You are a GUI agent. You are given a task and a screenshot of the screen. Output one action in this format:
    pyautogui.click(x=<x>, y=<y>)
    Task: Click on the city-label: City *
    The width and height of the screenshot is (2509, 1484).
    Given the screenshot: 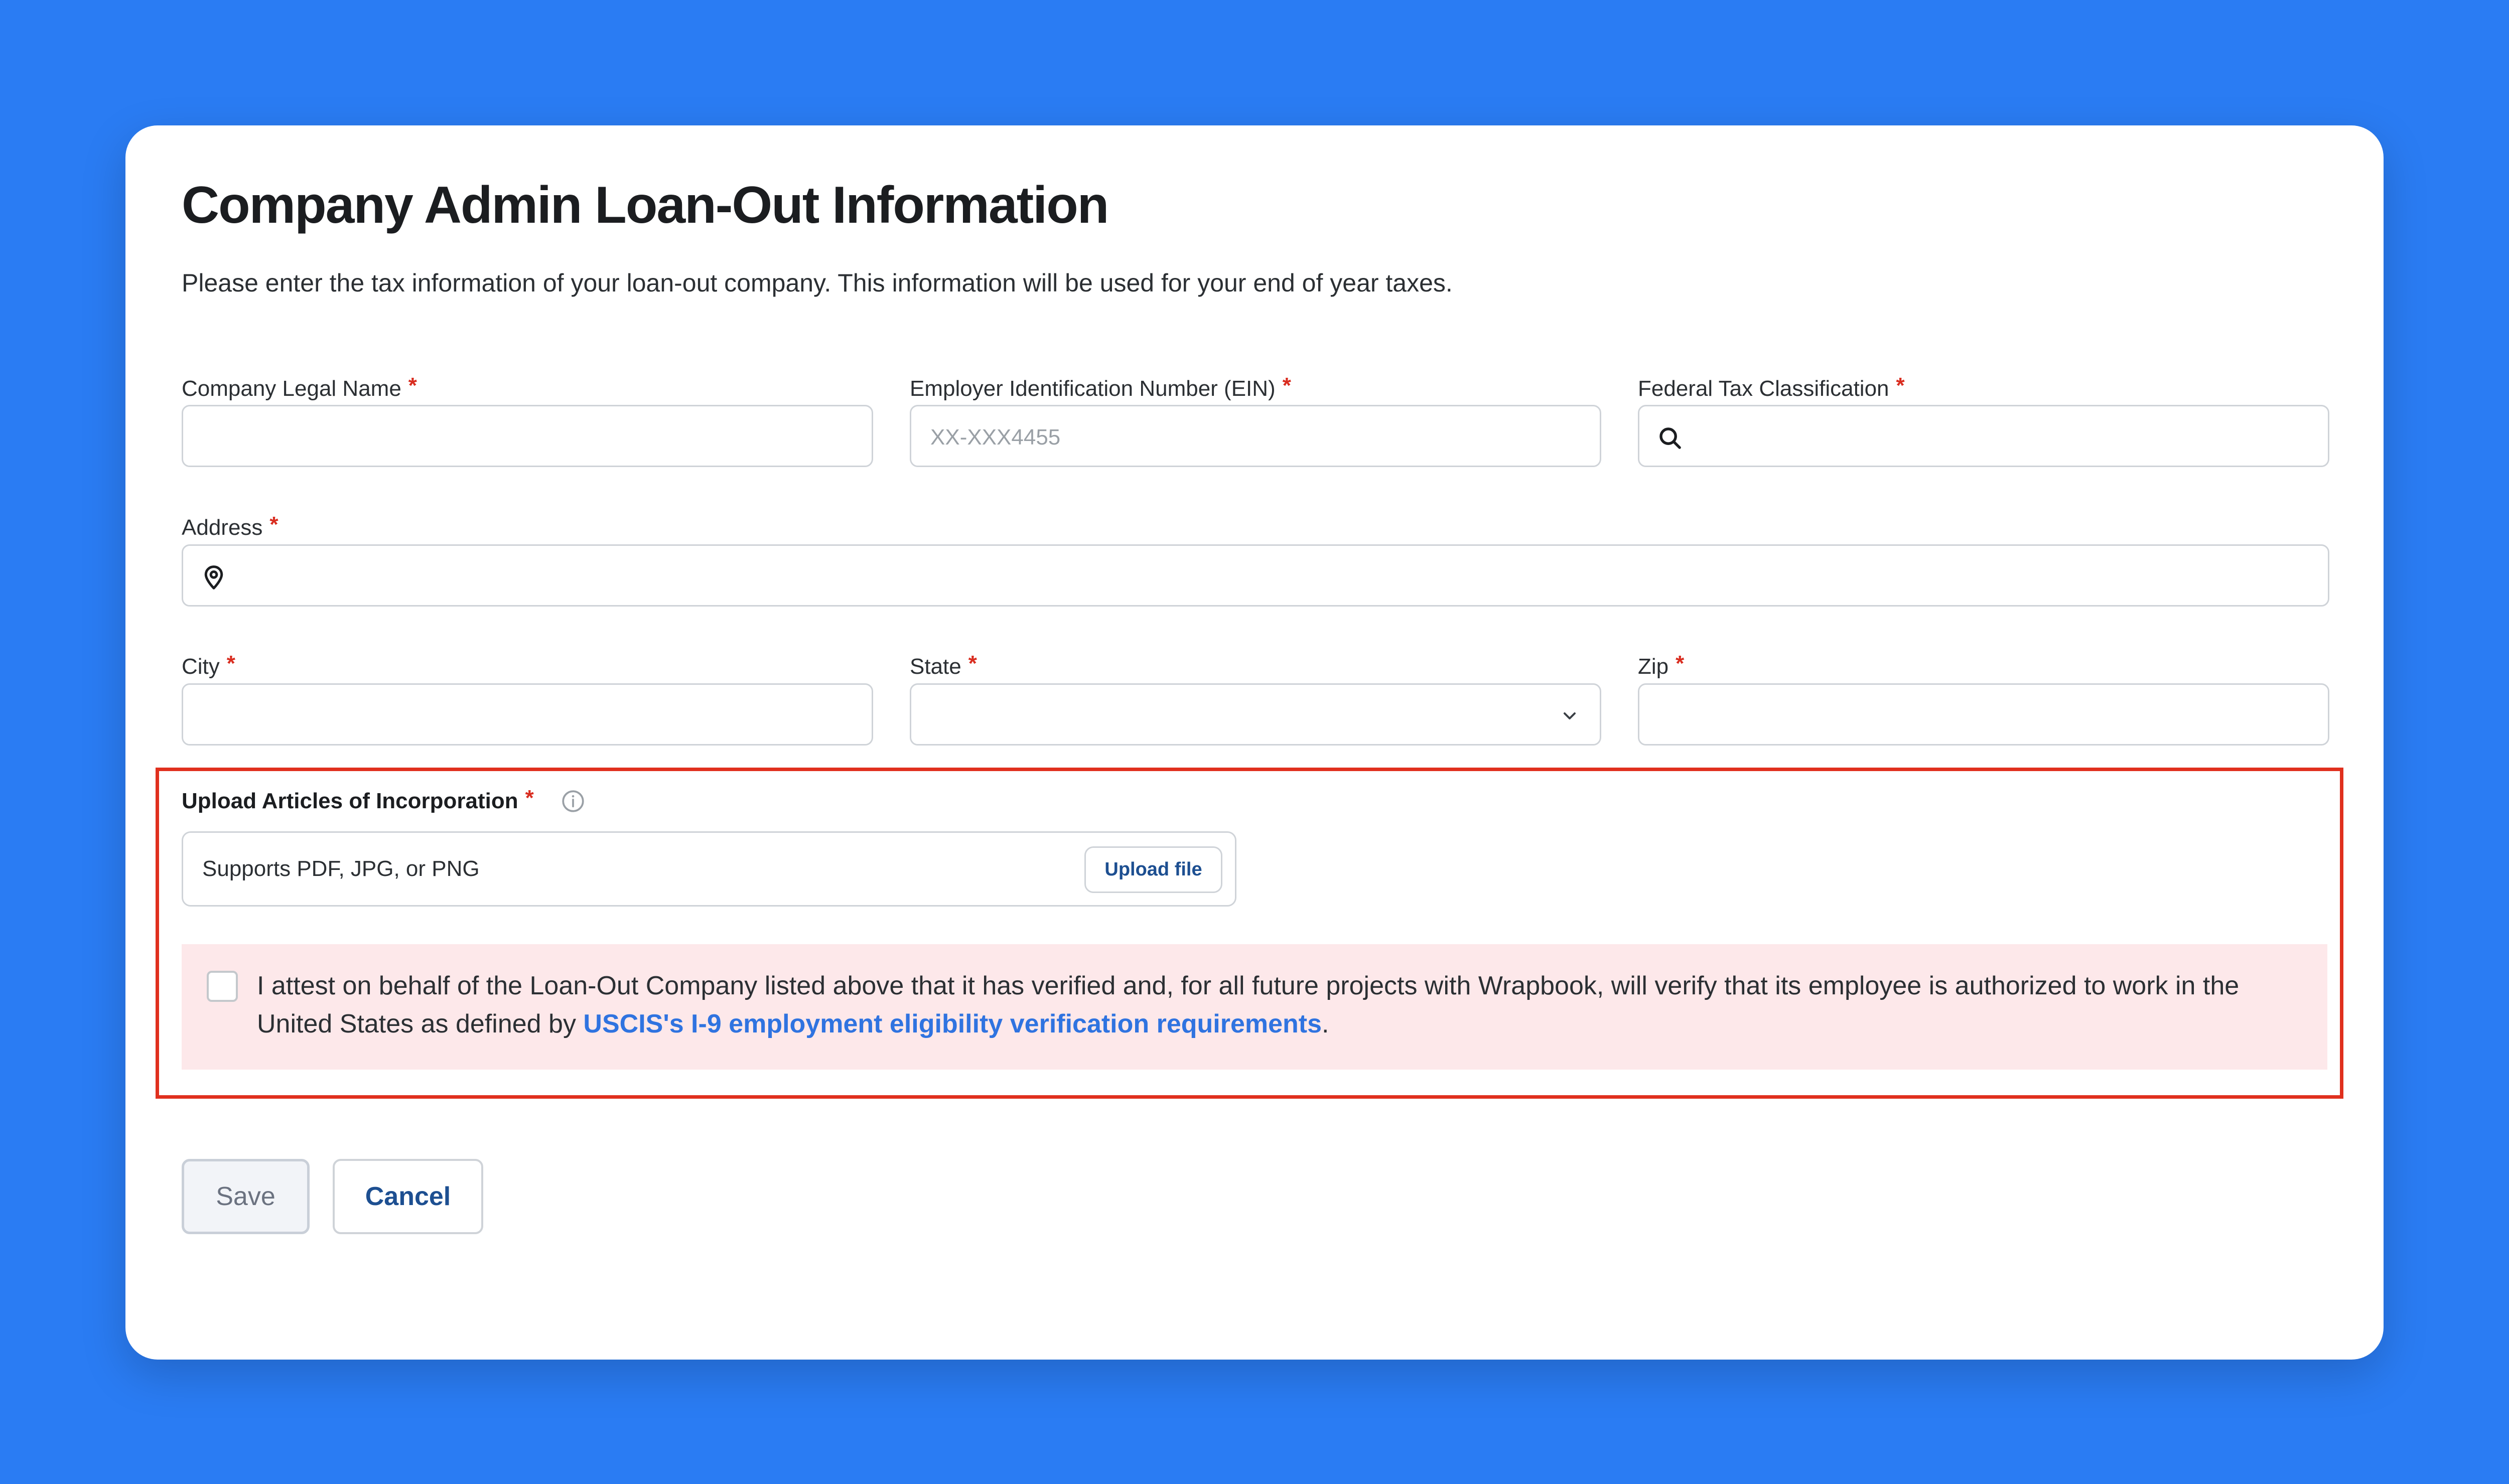 What is the action you would take?
    pyautogui.click(x=208, y=665)
    